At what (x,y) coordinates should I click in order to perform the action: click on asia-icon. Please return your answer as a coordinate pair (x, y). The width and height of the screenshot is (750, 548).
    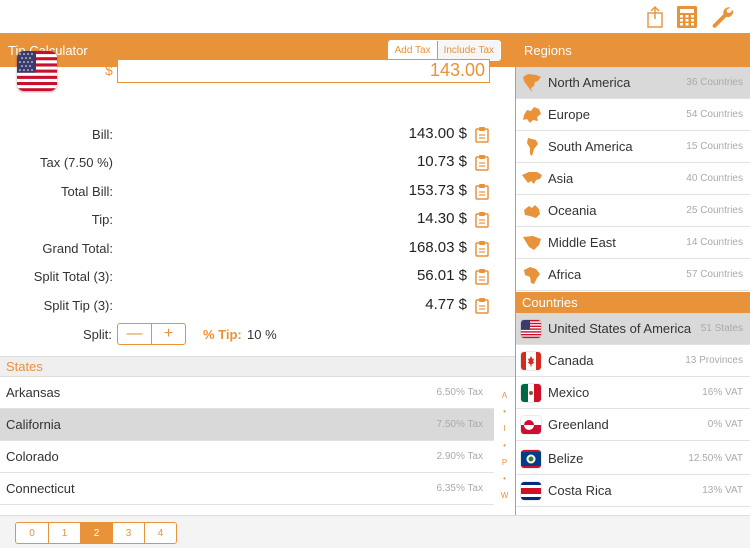
    Looking at the image, I should click on (532, 179).